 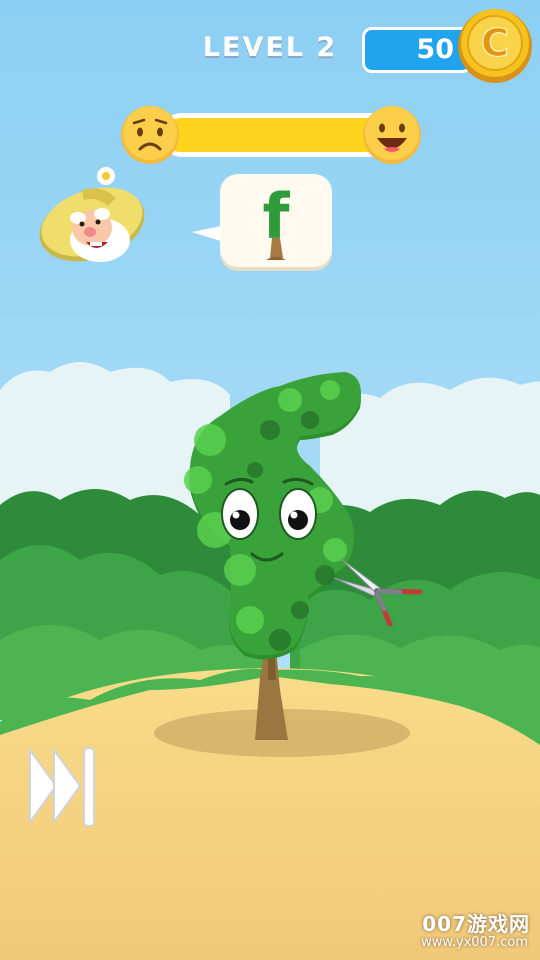 What do you see at coordinates (270, 47) in the screenshot?
I see `level-title: LEVEL 2` at bounding box center [270, 47].